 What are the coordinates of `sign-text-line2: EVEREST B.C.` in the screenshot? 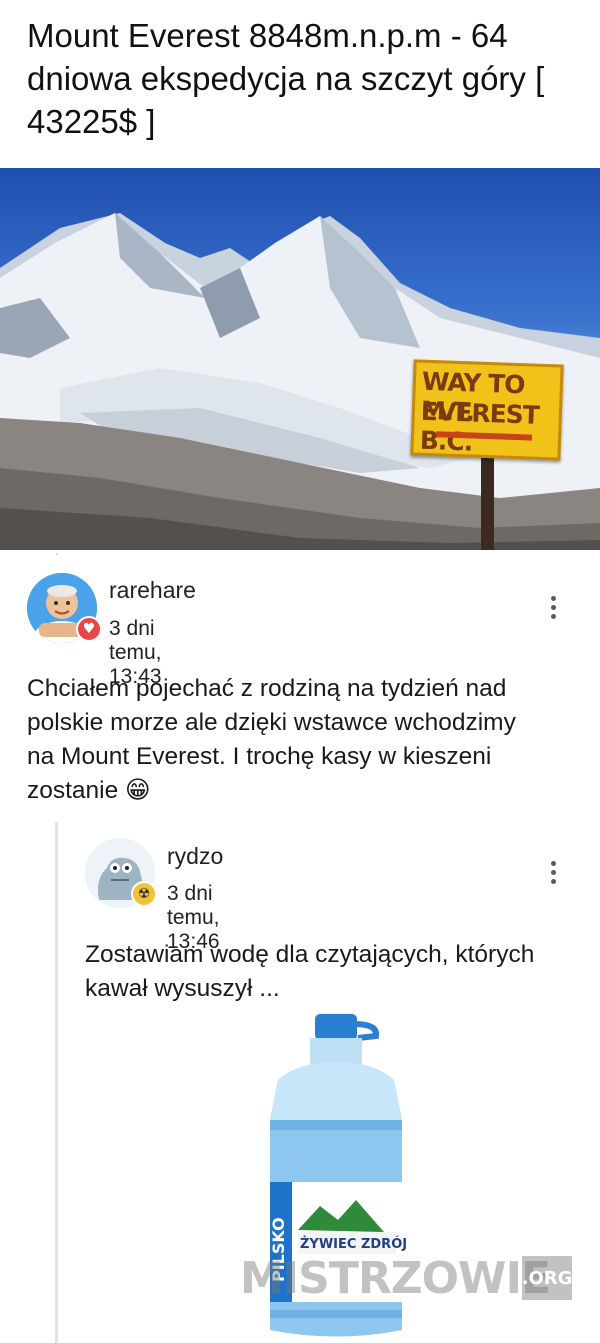 It's located at (479, 426).